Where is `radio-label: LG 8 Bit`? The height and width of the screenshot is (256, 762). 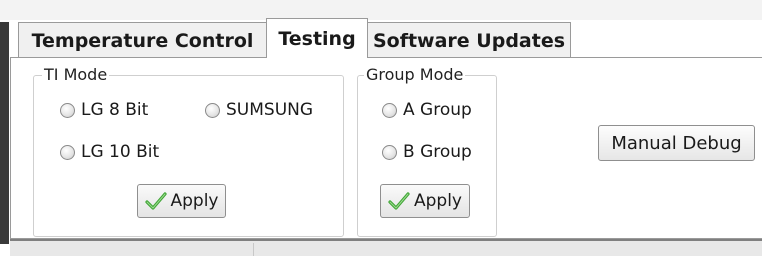 radio-label: LG 8 Bit is located at coordinates (115, 110).